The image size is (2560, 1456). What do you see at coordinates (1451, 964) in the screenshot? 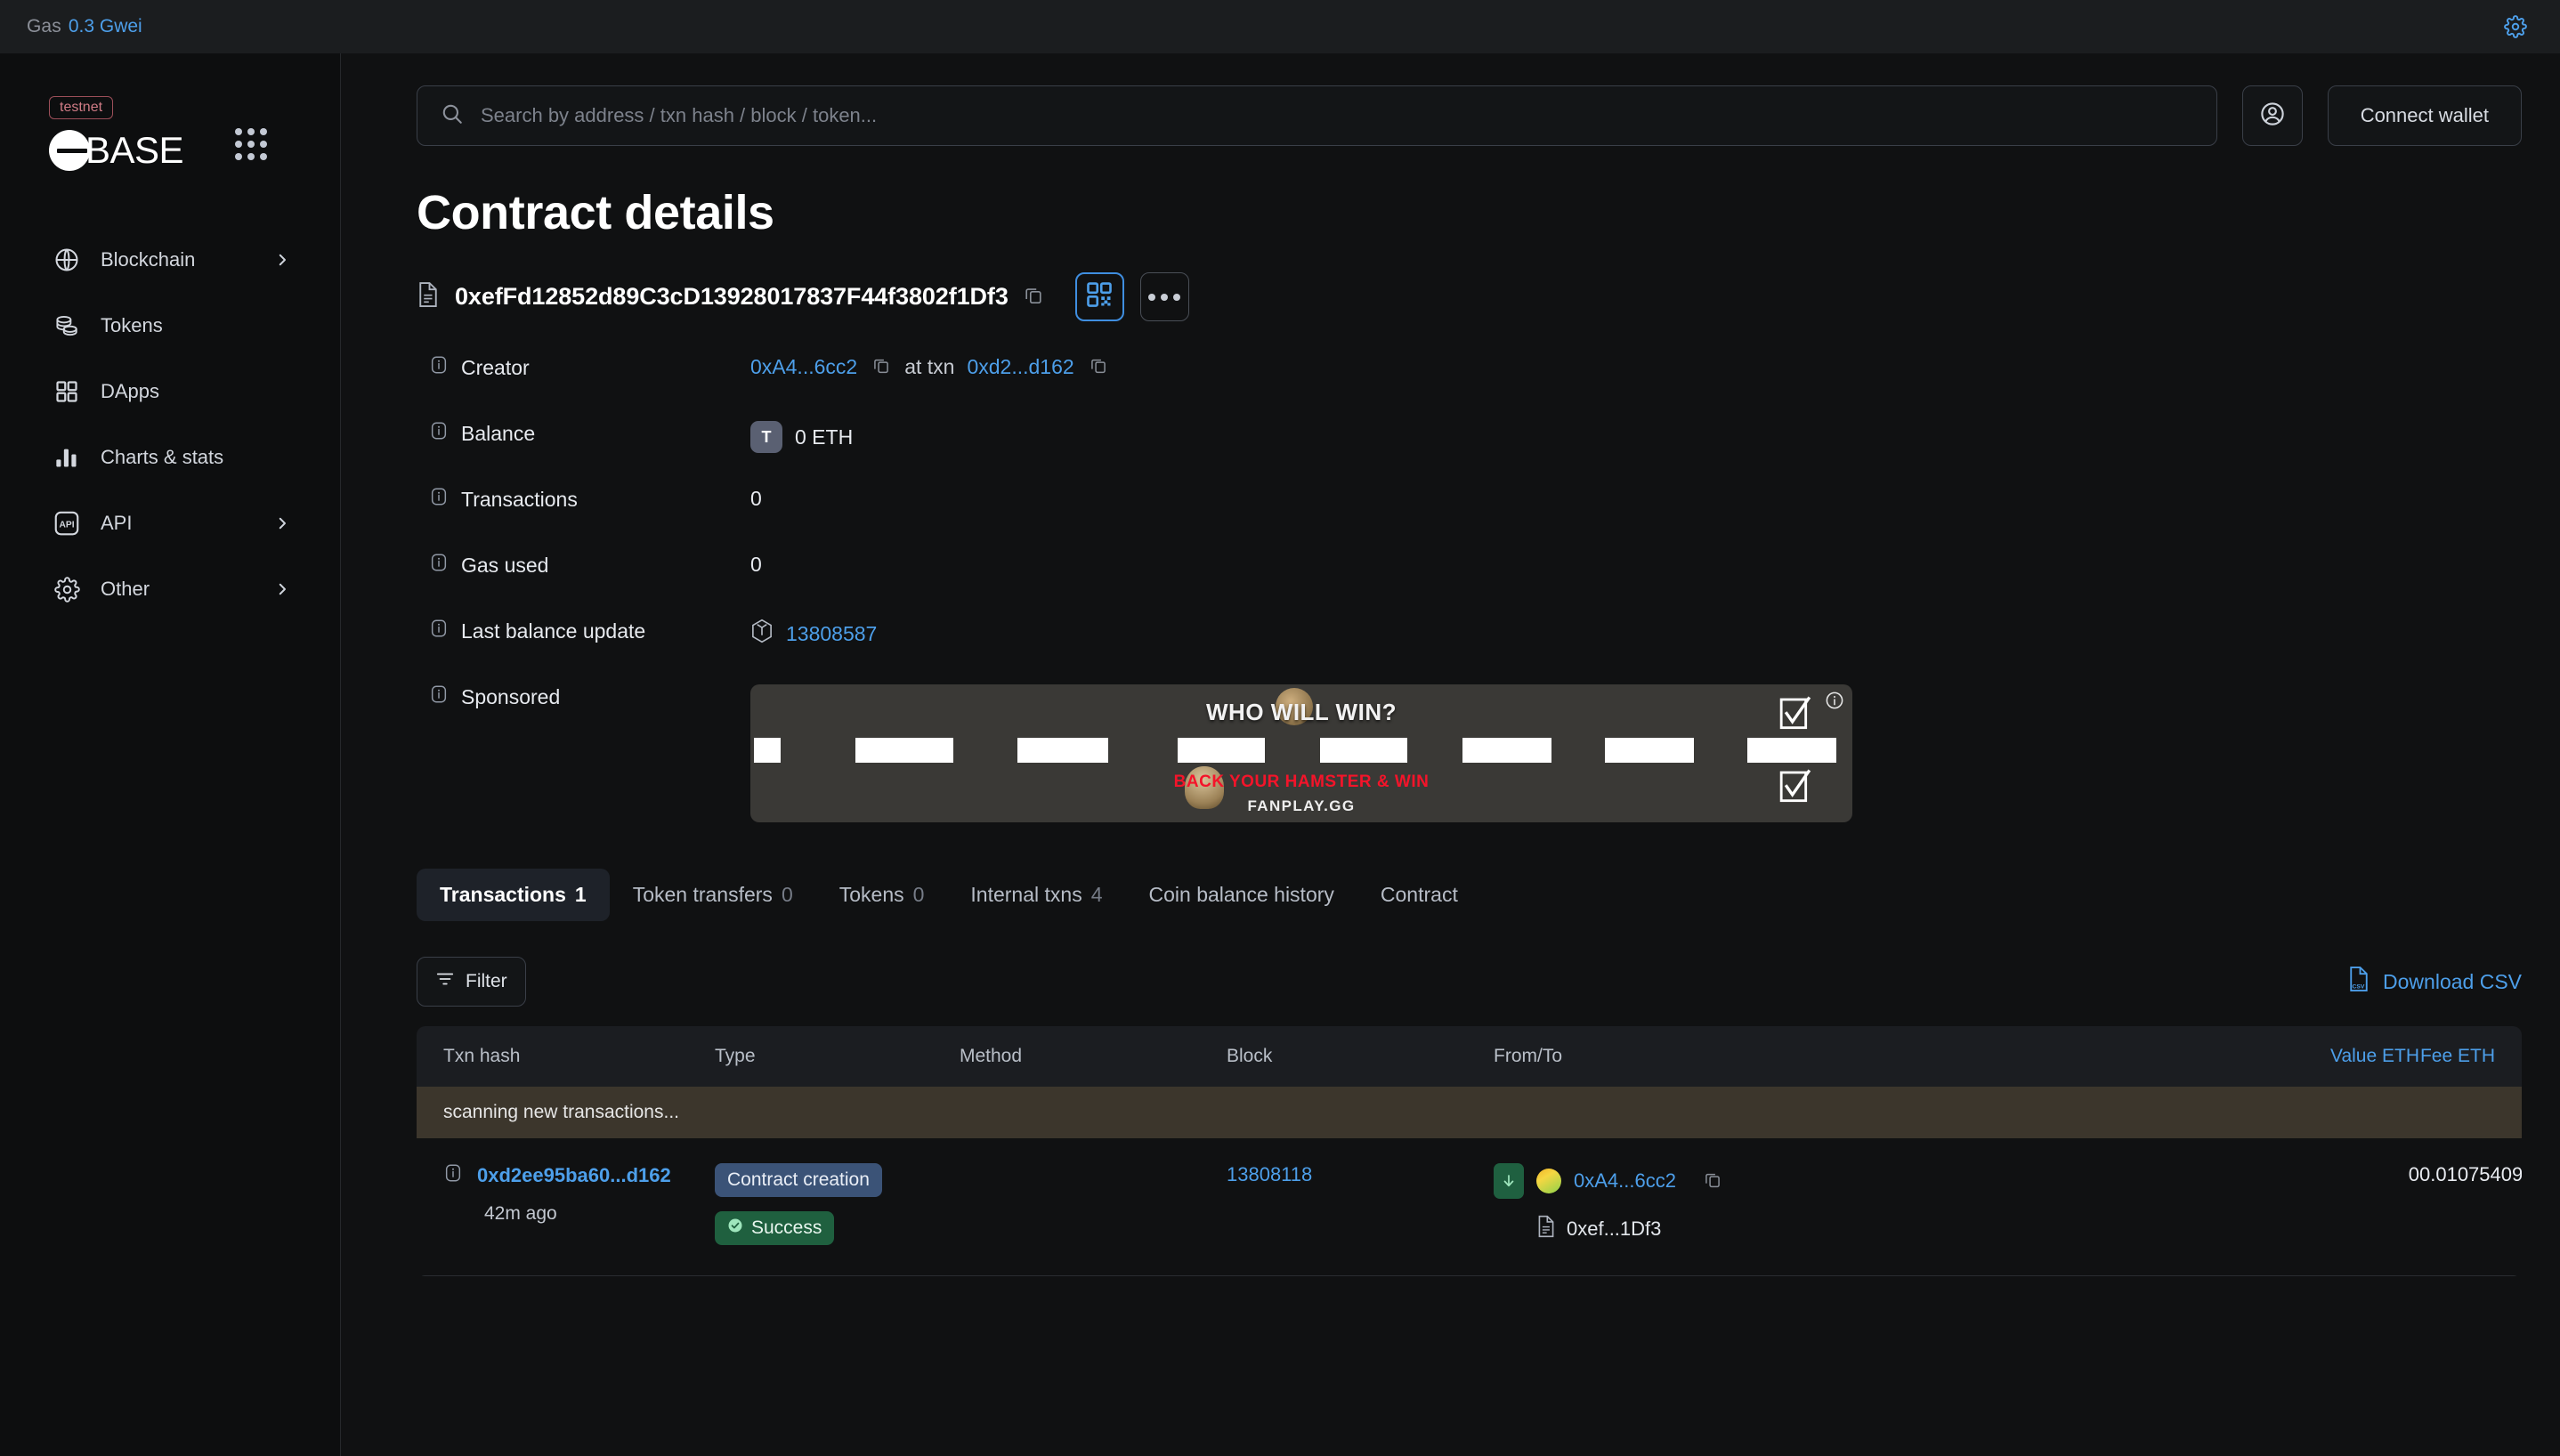
I see `table-toolbar: Filter CSV Download CSV` at bounding box center [1451, 964].